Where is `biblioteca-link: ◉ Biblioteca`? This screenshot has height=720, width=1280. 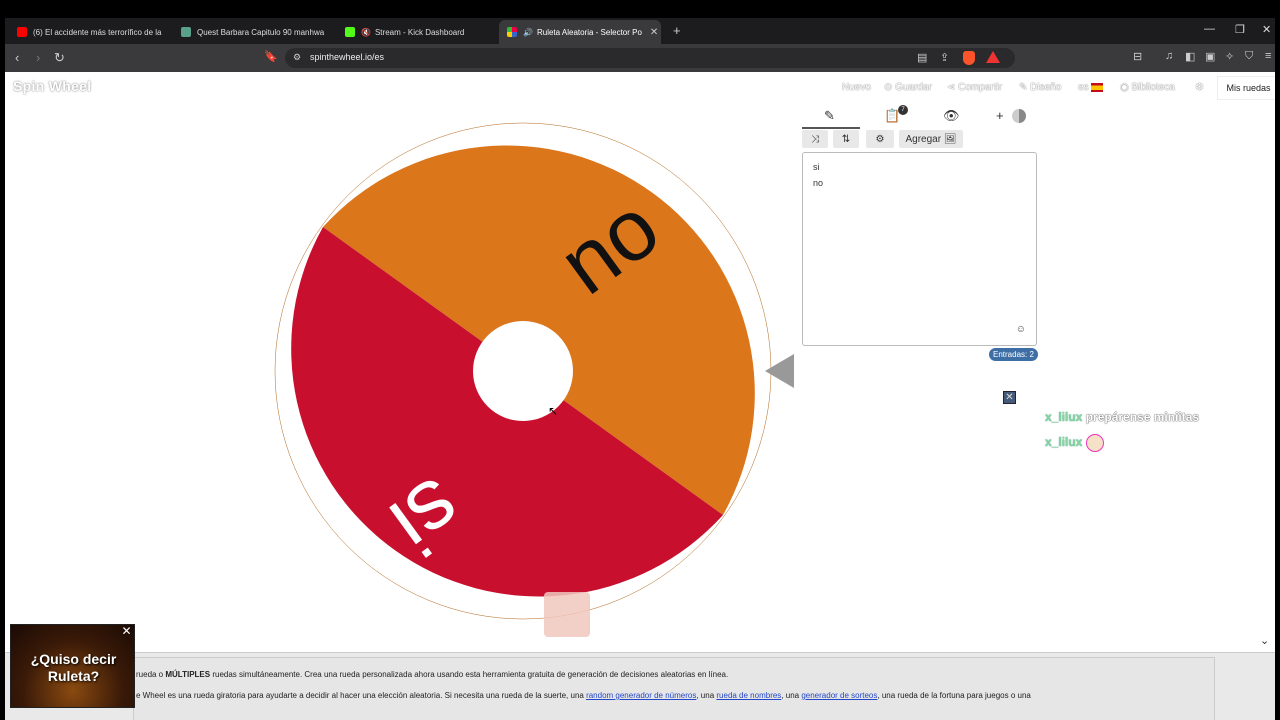 biblioteca-link: ◉ Biblioteca is located at coordinates (1147, 87).